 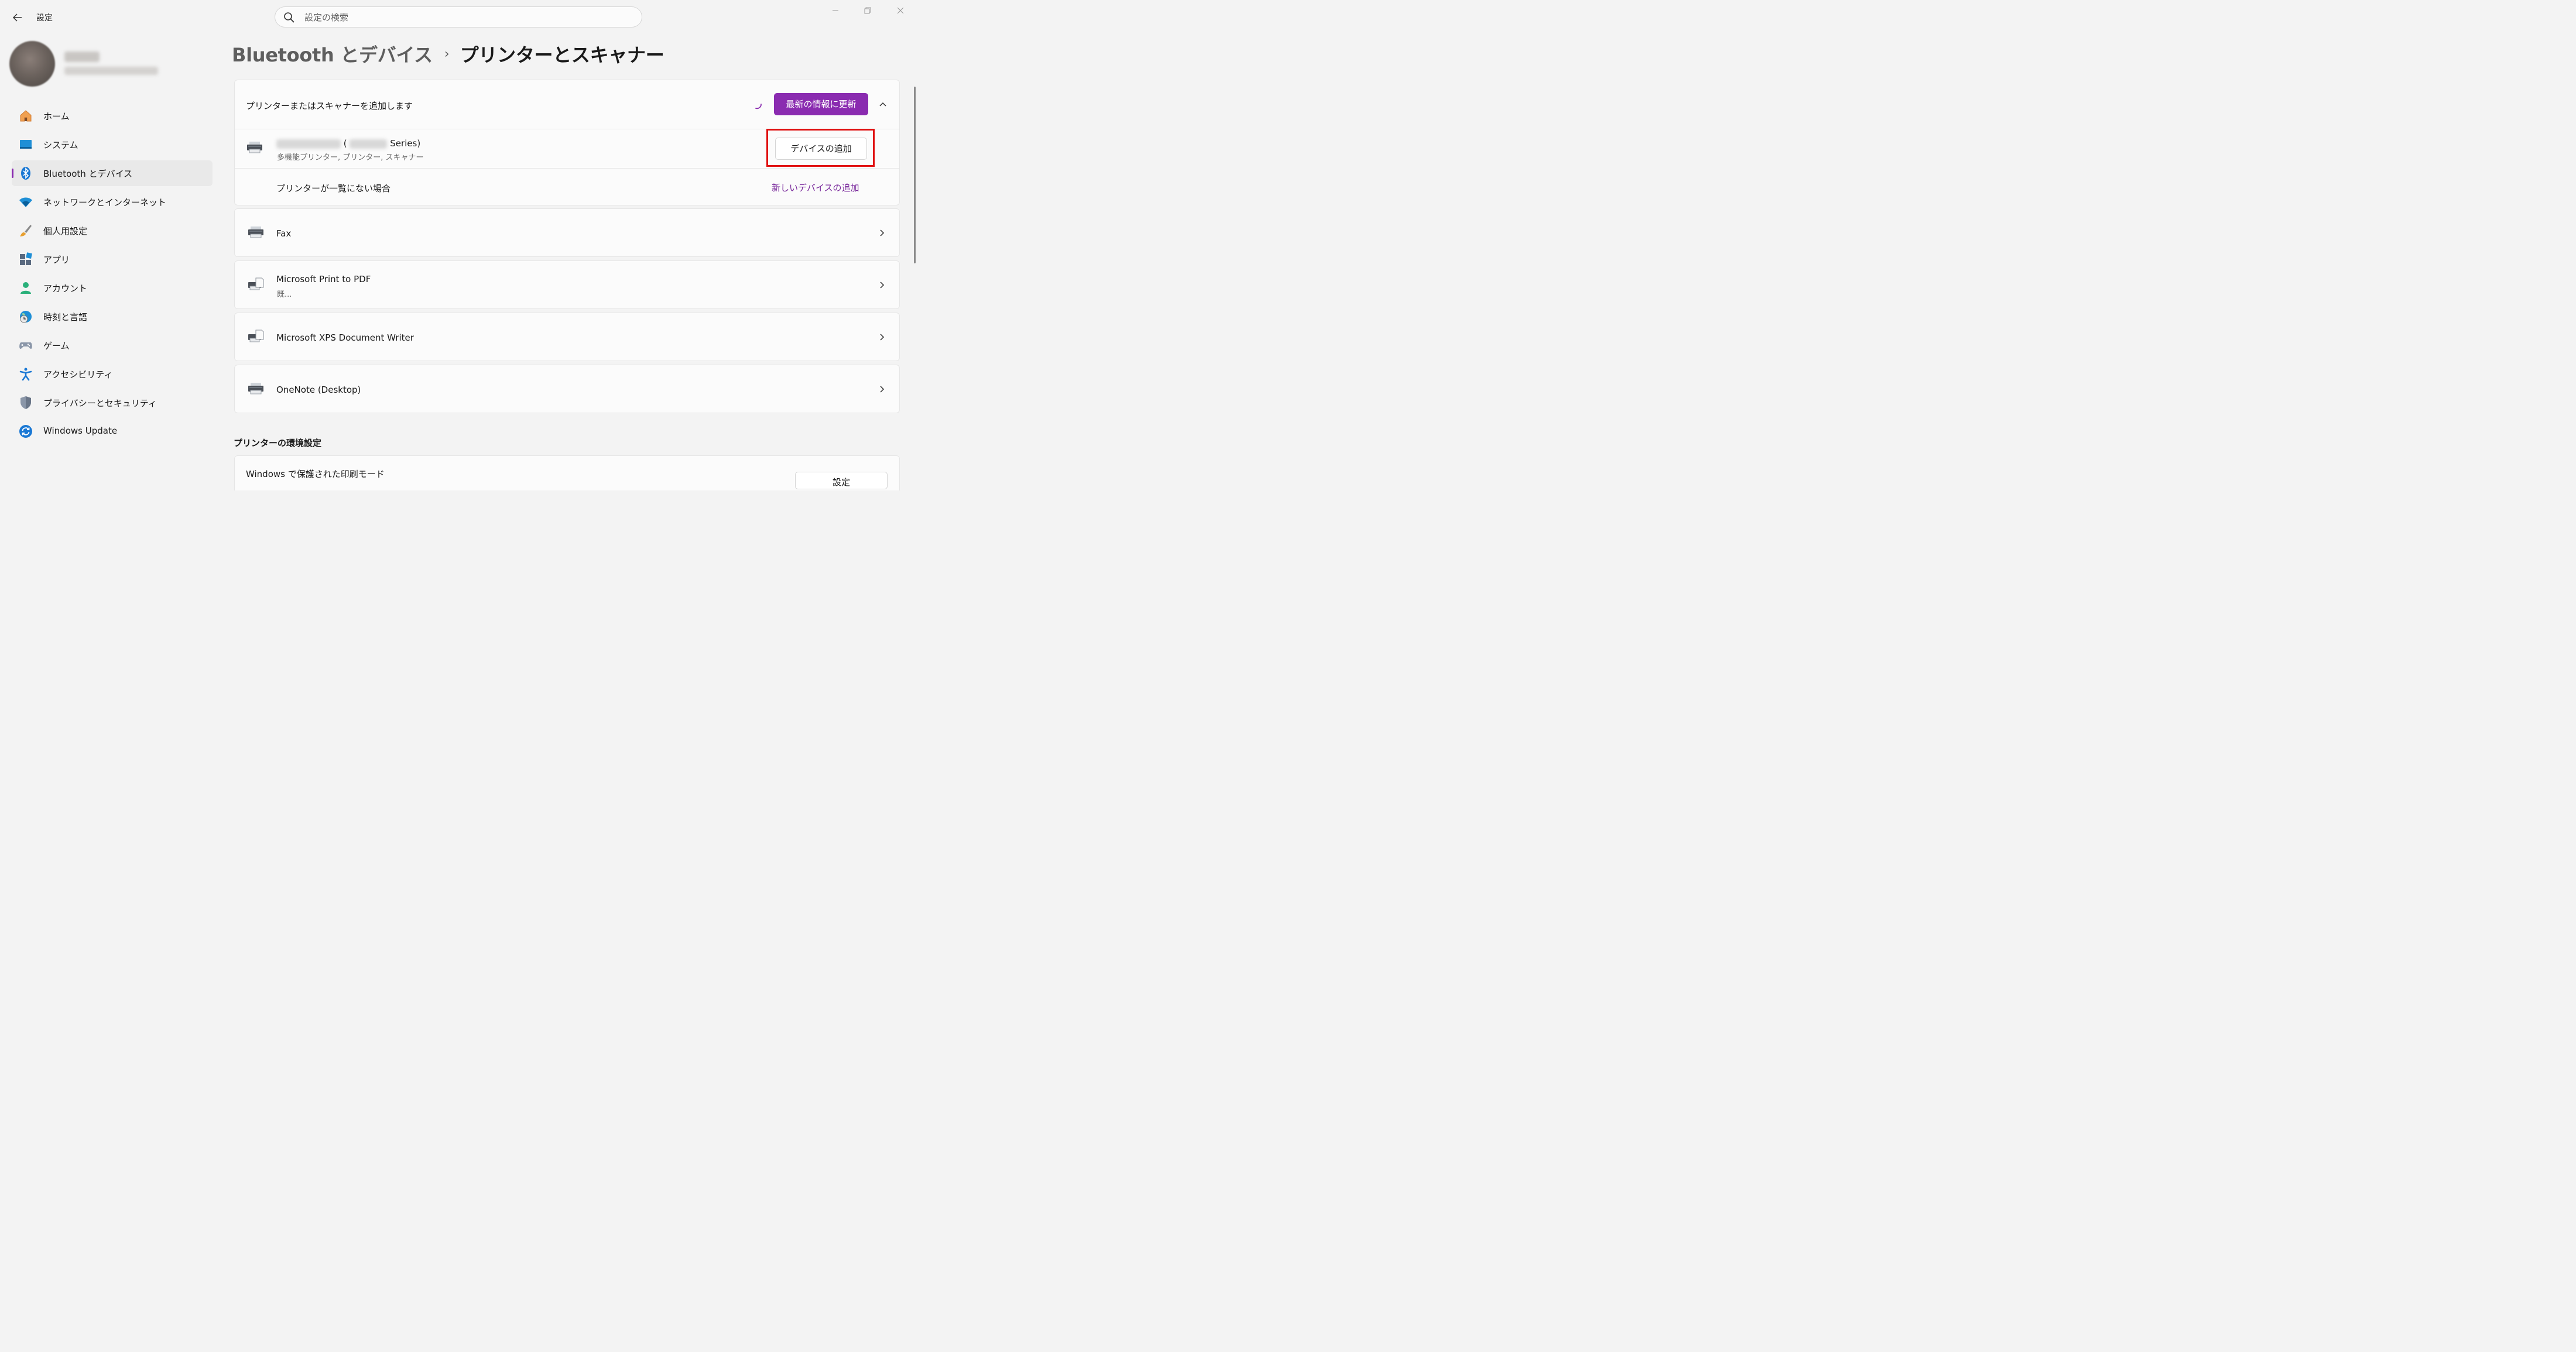 What do you see at coordinates (112, 116) in the screenshot?
I see `sidebar-item-home: ホーム` at bounding box center [112, 116].